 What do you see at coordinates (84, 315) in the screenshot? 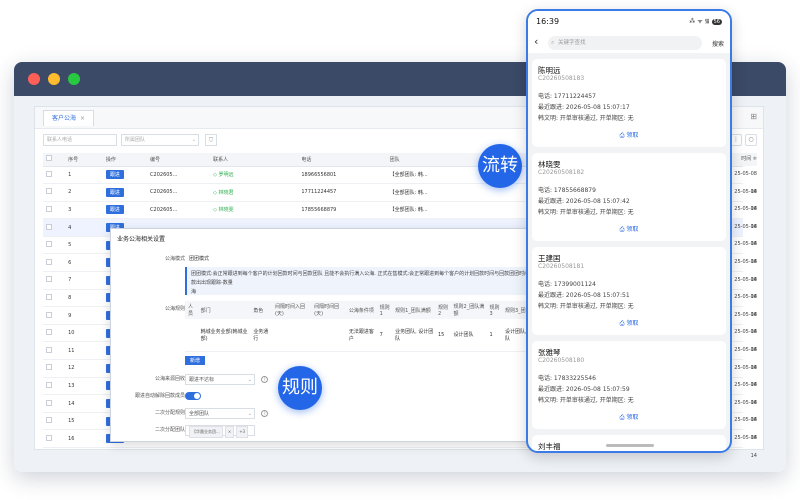
I see `row-number: 9` at bounding box center [84, 315].